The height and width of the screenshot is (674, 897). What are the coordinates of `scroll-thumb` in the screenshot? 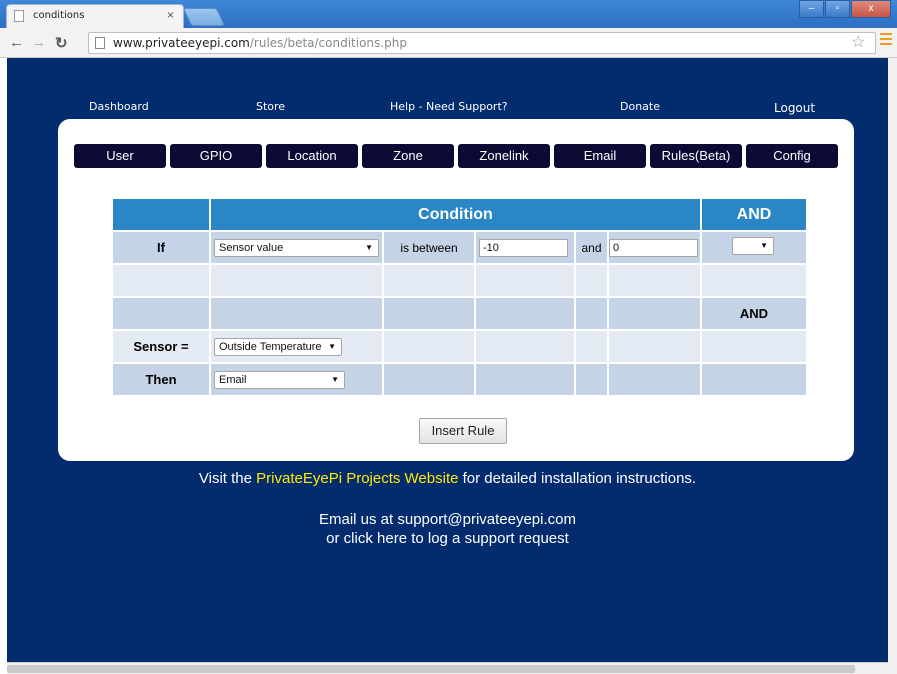 It's located at (431, 669).